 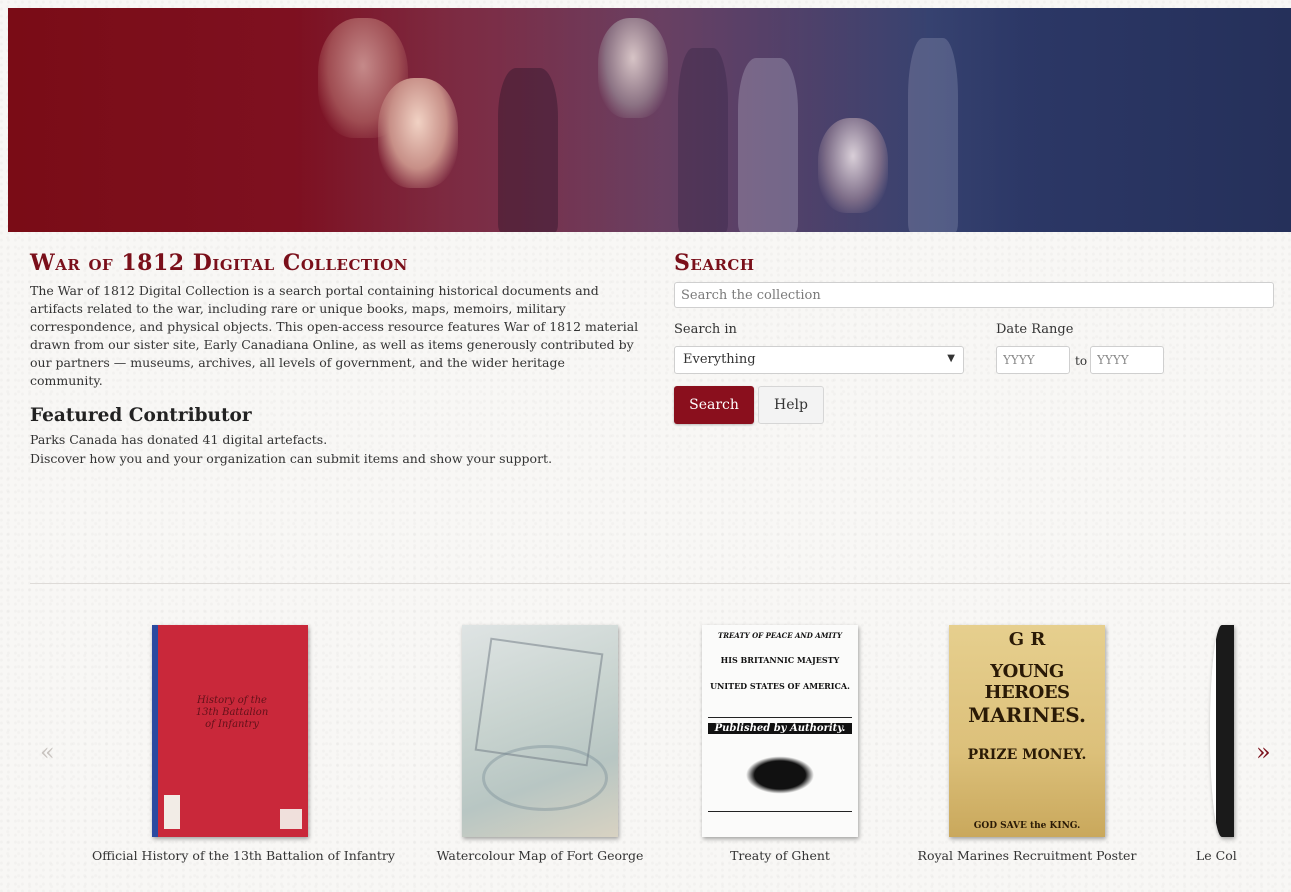 I want to click on date-from-input, so click(x=1033, y=360).